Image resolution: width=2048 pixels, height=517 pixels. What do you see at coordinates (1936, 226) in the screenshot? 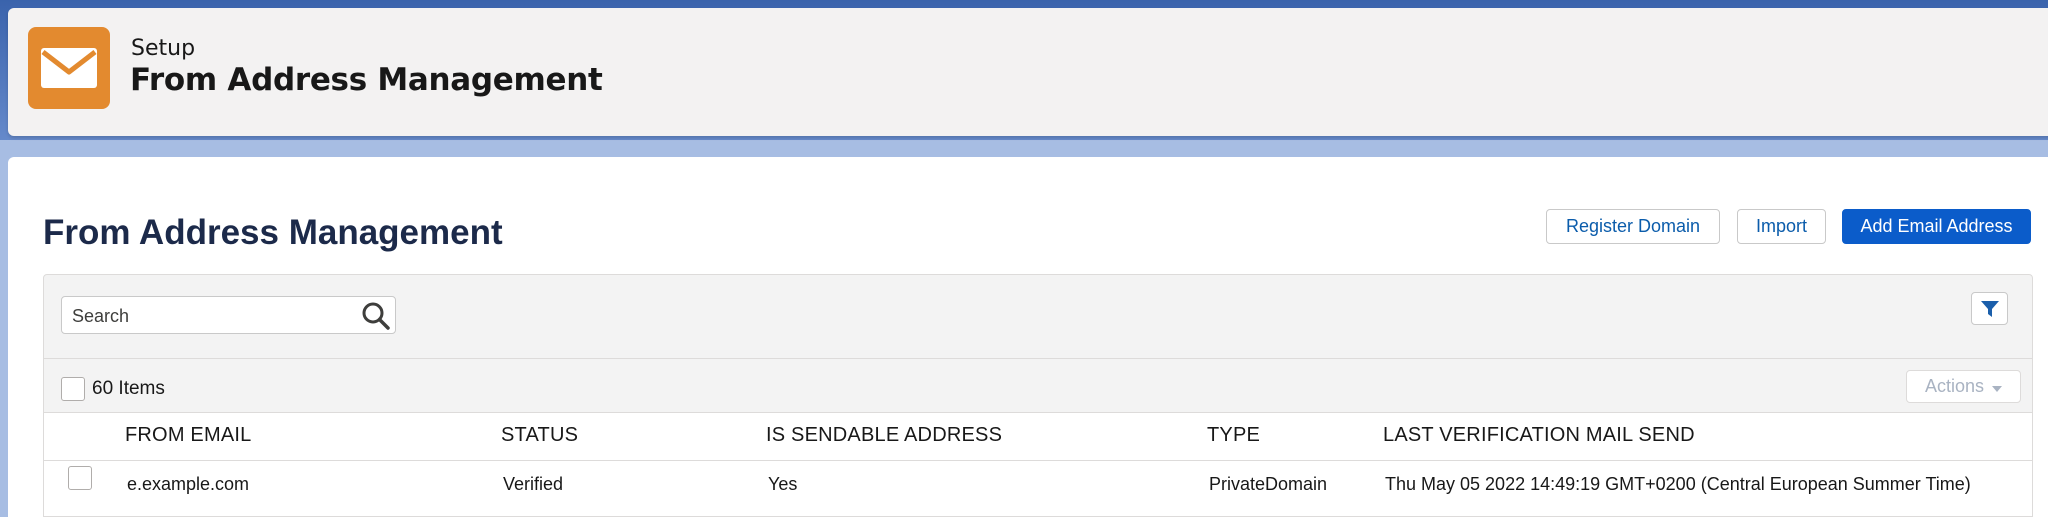
I see `add-email-address-button: Add Email Address` at bounding box center [1936, 226].